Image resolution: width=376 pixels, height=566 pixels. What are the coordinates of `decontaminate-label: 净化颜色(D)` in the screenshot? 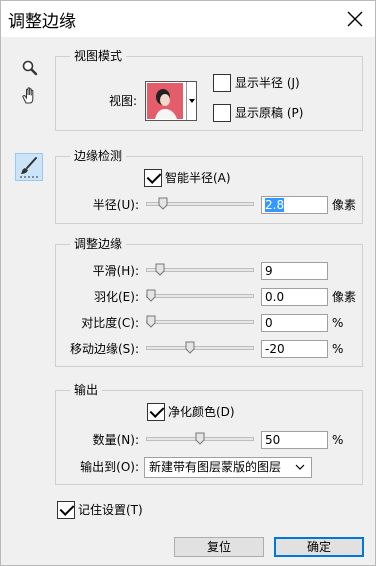 It's located at (201, 412).